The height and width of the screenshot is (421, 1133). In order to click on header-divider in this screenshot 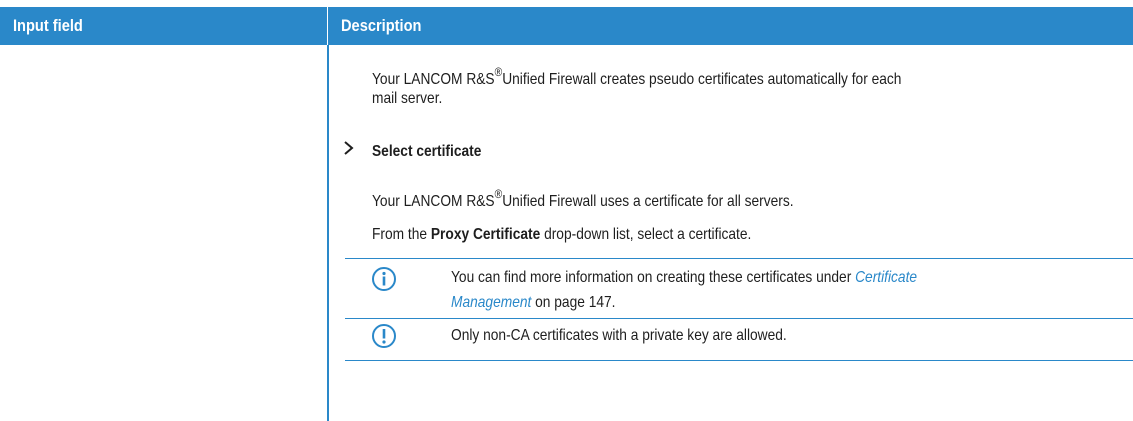, I will do `click(327, 26)`.